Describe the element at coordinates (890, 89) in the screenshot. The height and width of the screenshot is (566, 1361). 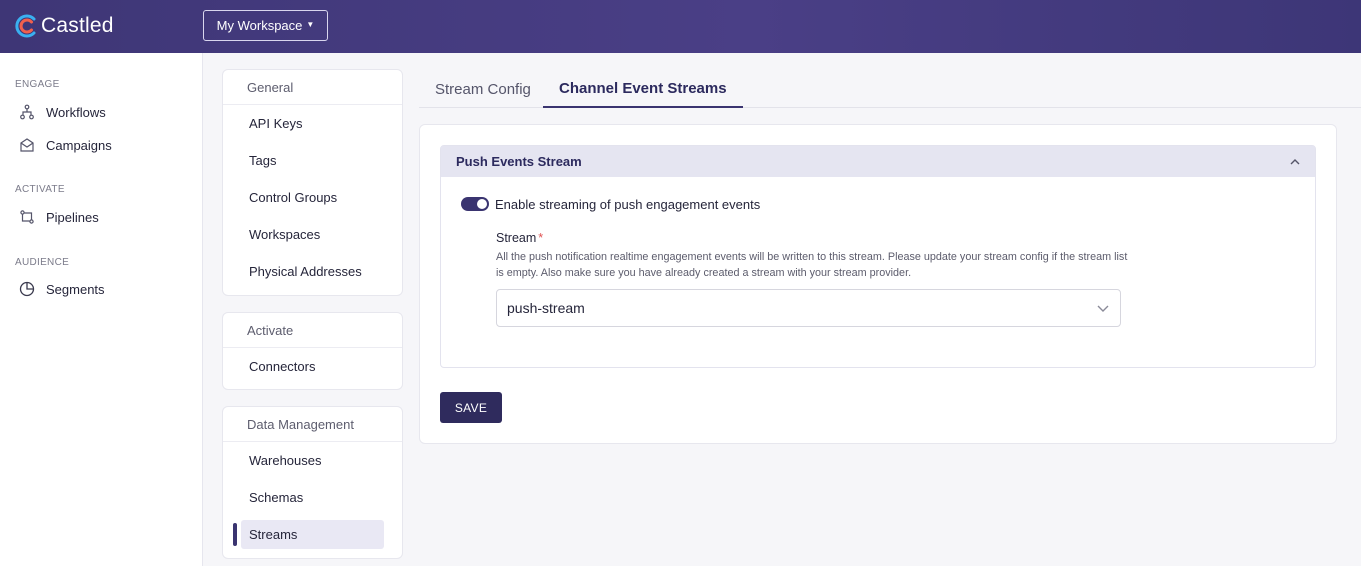
I see `tab-bar: Stream Config Channel Event Streams` at that location.